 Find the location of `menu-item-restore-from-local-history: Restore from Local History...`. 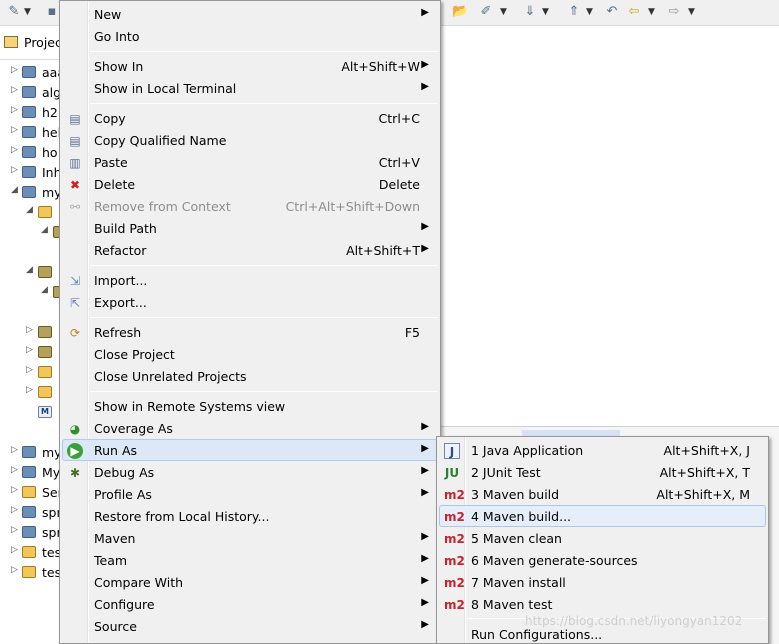

menu-item-restore-from-local-history: Restore from Local History... is located at coordinates (250, 516).